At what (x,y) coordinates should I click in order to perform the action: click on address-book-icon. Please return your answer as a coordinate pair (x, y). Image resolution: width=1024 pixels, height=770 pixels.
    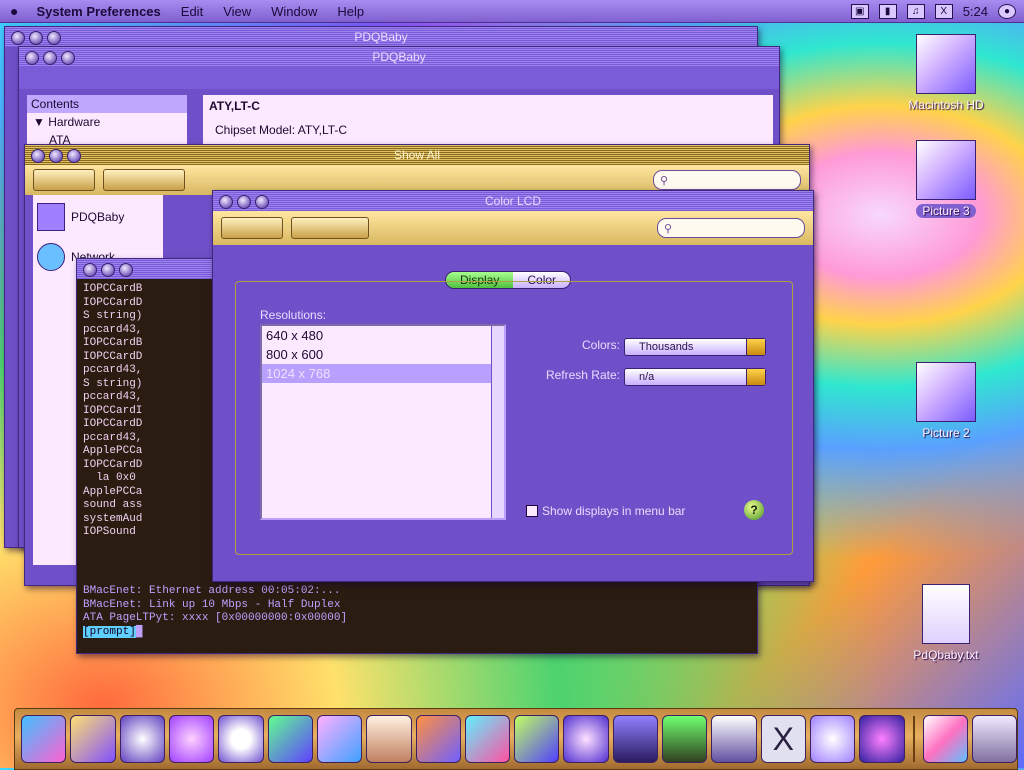
    Looking at the image, I should click on (241, 739).